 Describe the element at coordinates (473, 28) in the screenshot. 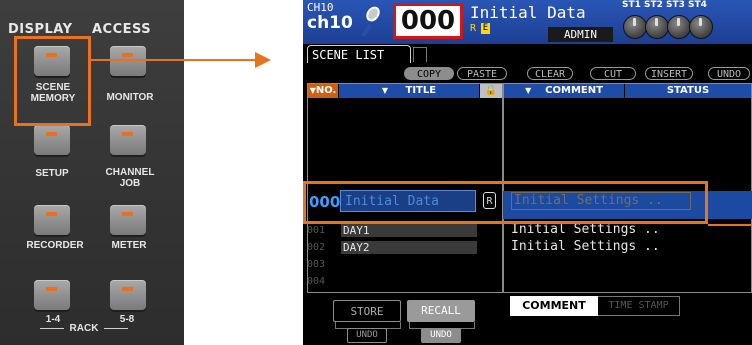

I see `read-only-flag: R` at that location.